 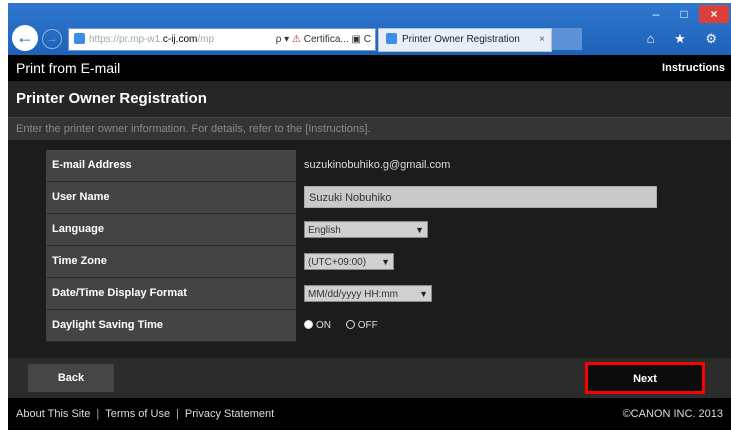 What do you see at coordinates (542, 40) in the screenshot?
I see `tab-close-icon: ×` at bounding box center [542, 40].